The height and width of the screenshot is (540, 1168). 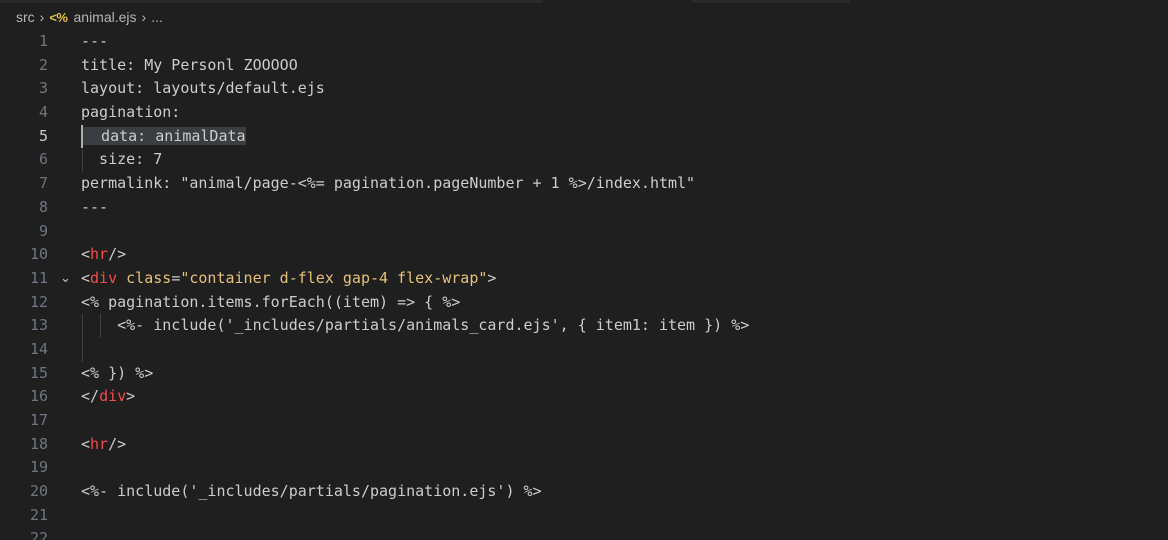 I want to click on line-number: 15, so click(x=38, y=372).